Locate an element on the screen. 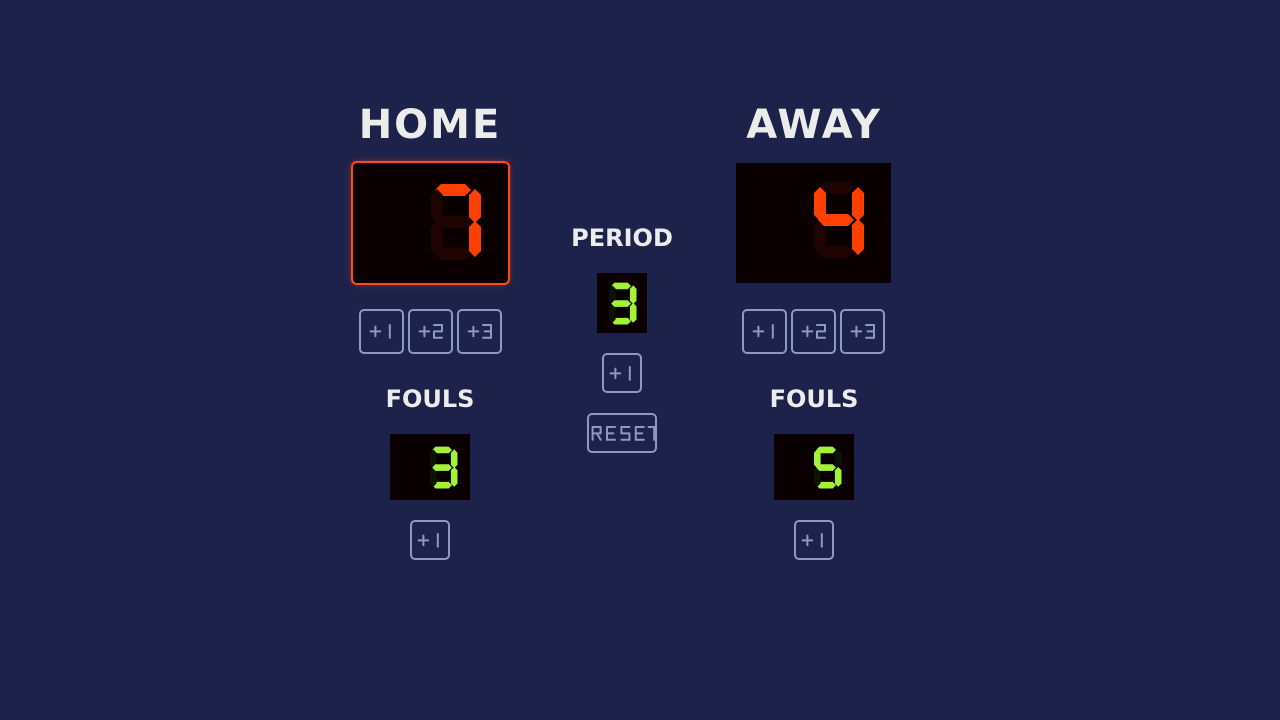 The image size is (1280, 720). home-add-3-button is located at coordinates (479, 331).